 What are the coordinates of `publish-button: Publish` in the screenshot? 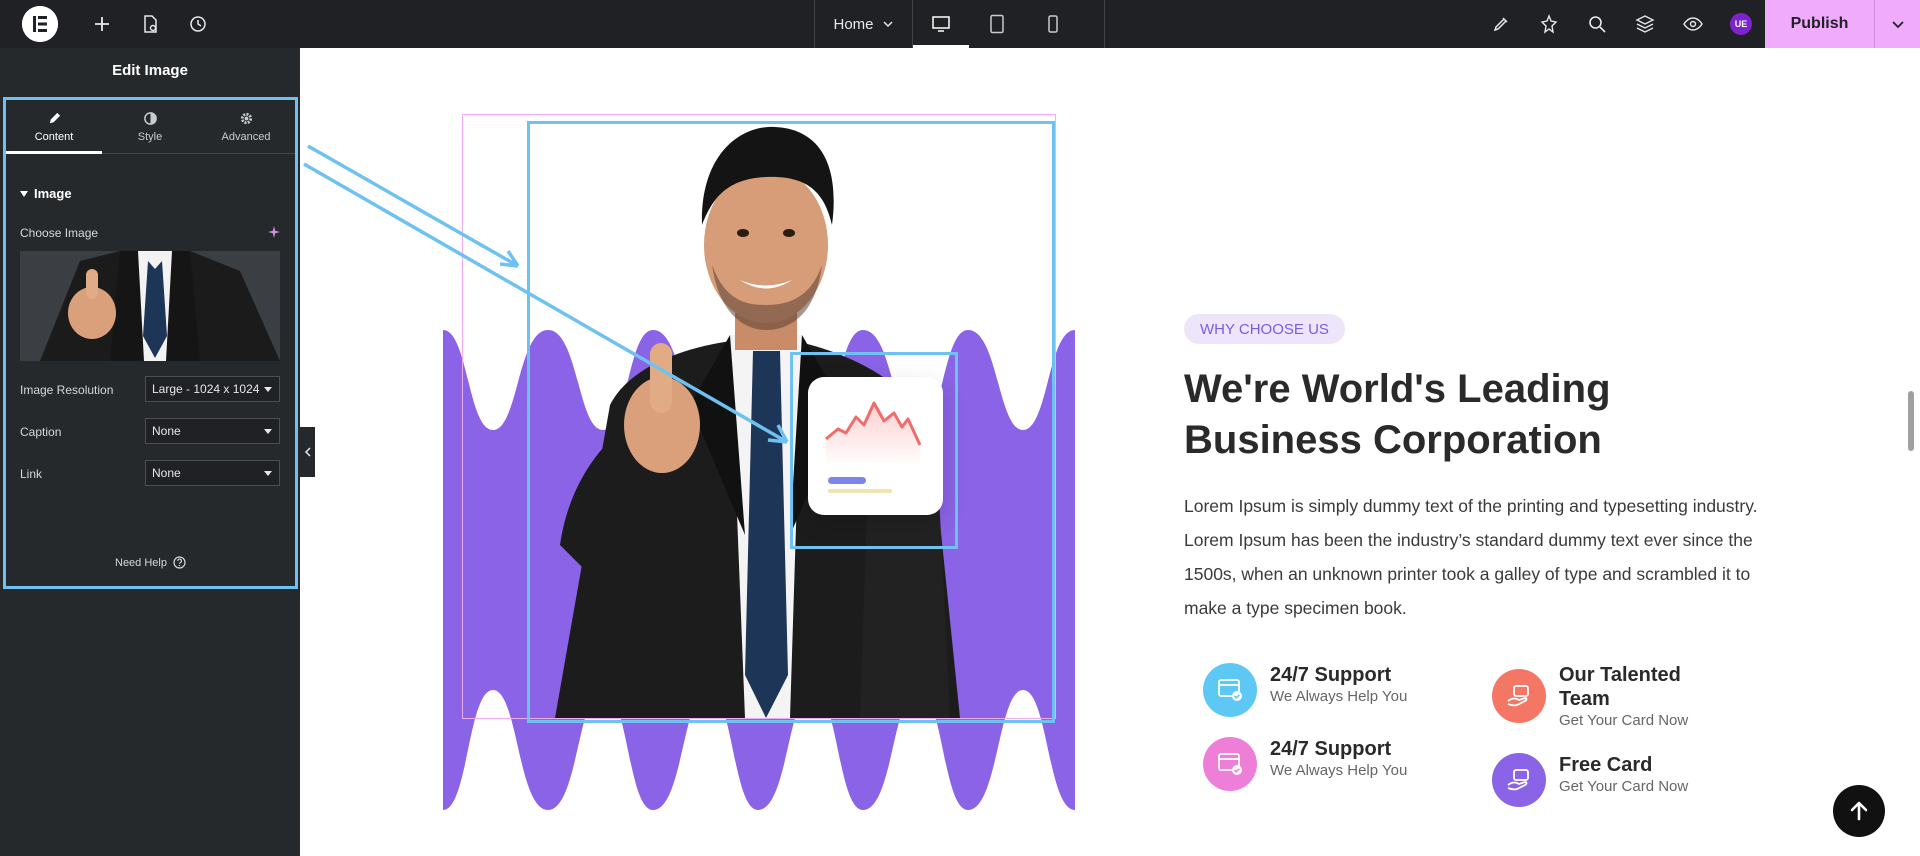 It's located at (1819, 24).